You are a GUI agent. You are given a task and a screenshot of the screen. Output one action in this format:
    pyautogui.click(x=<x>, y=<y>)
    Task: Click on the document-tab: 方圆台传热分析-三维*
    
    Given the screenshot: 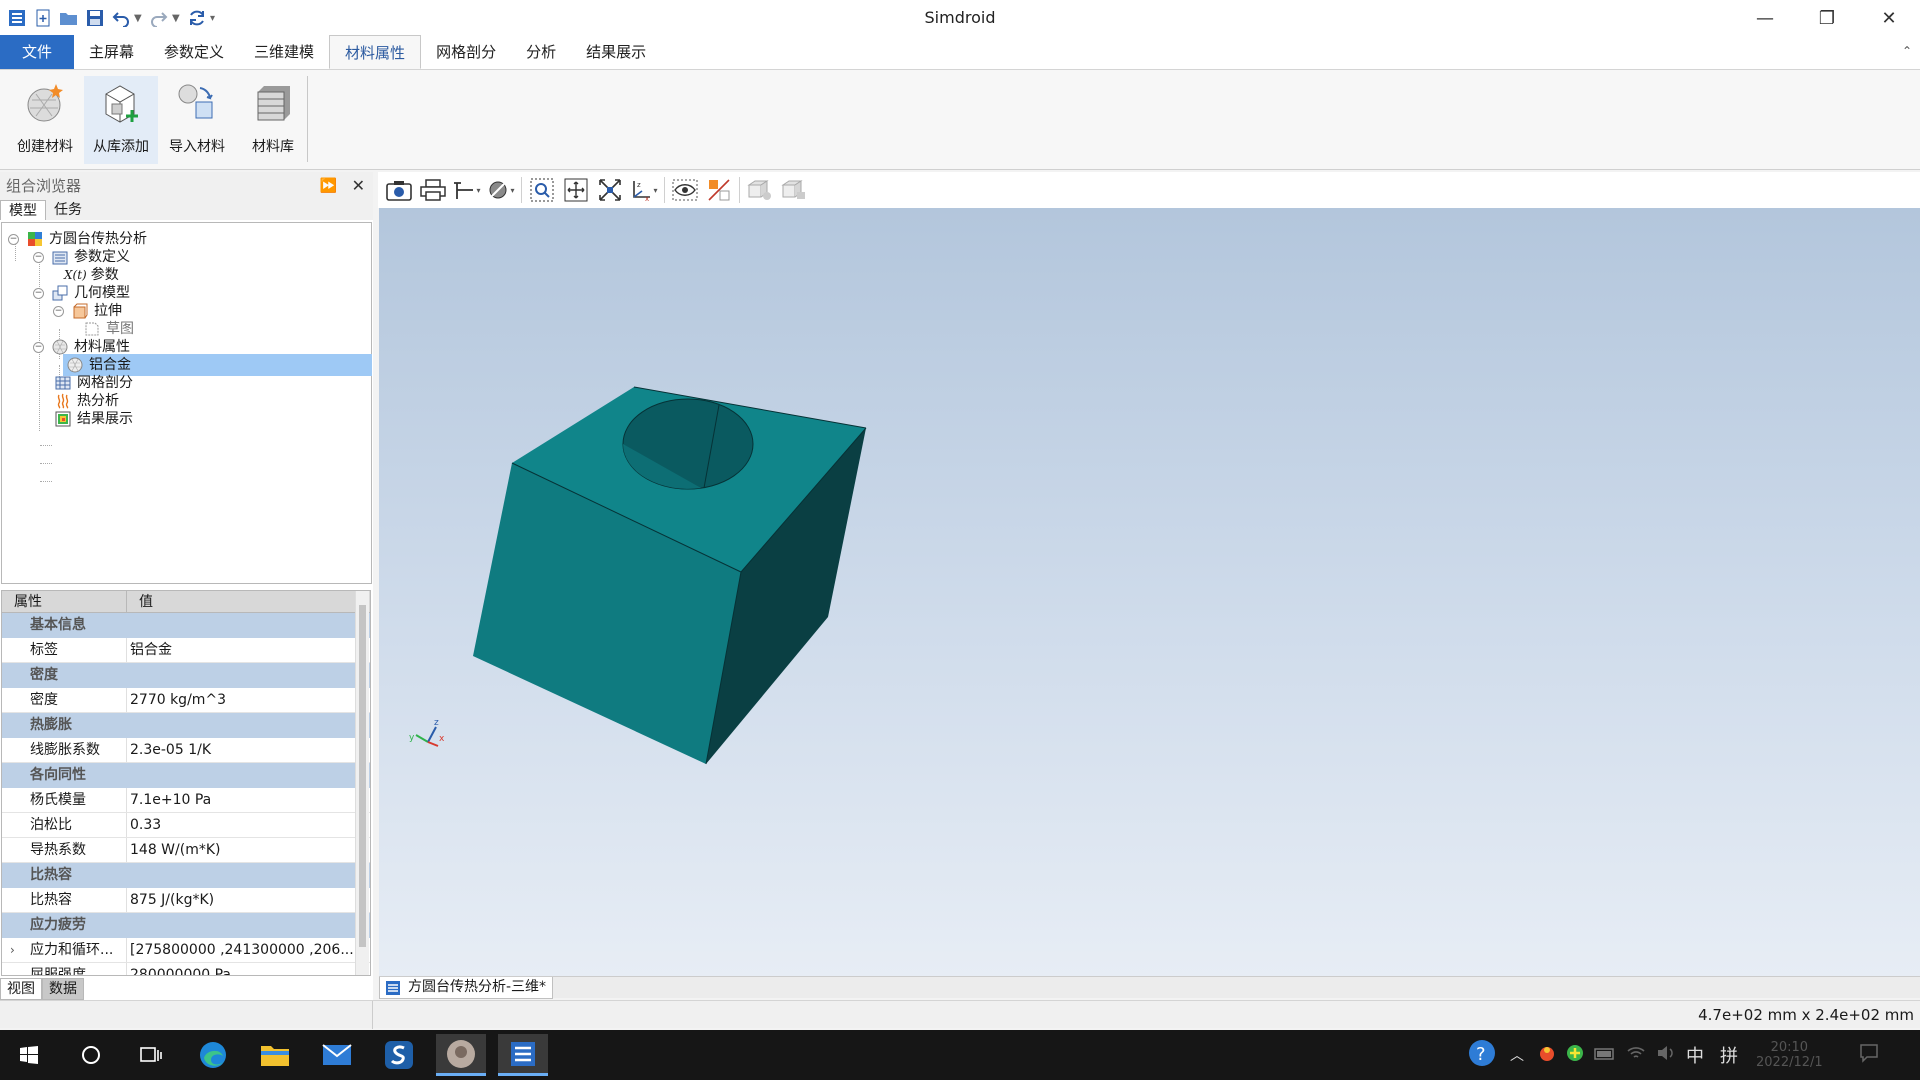 What is the action you would take?
    pyautogui.click(x=466, y=988)
    